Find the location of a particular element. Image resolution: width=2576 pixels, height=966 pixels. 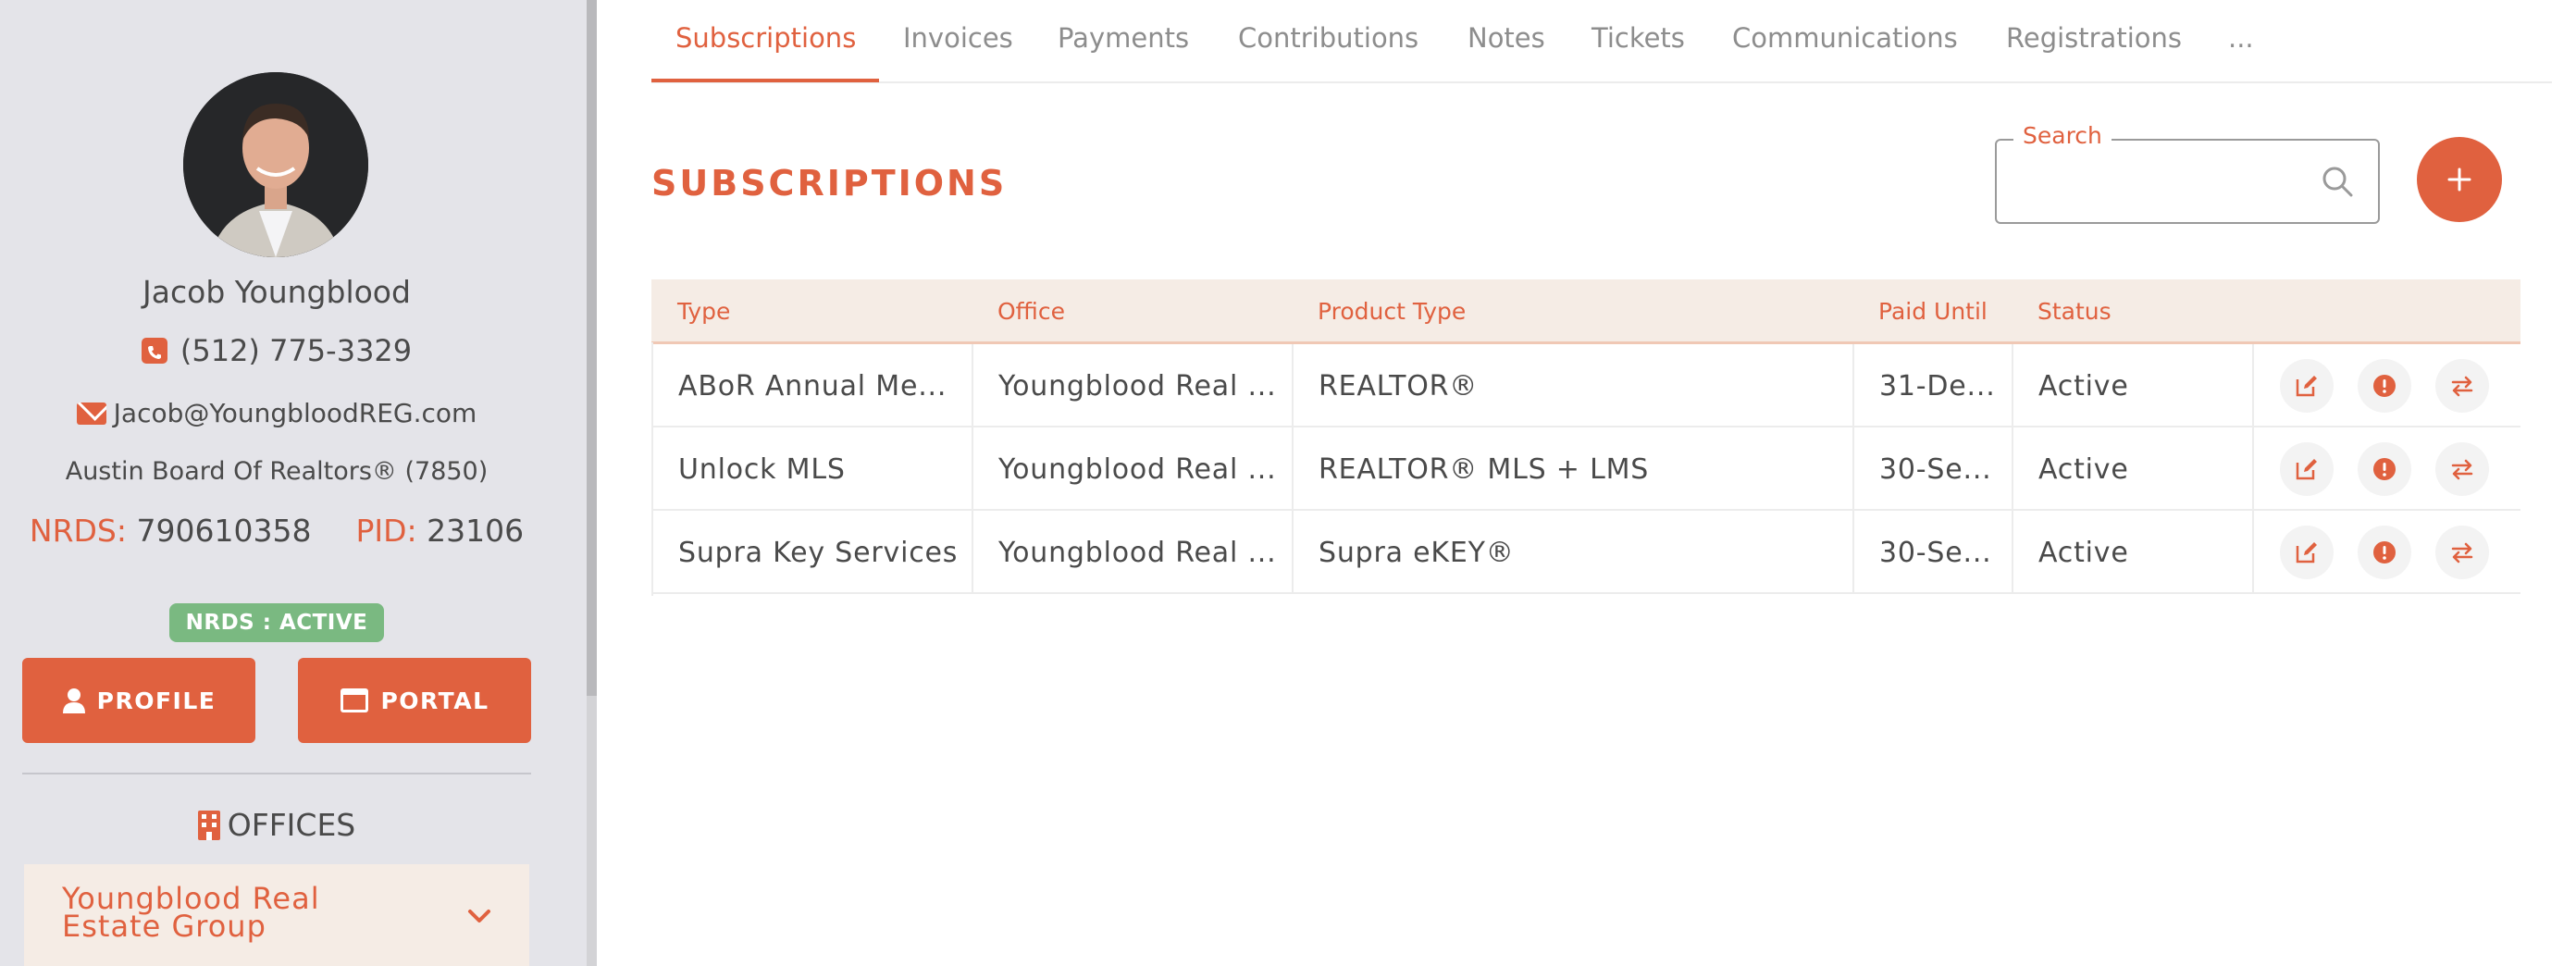

sidebar-scrollbar is located at coordinates (592, 483).